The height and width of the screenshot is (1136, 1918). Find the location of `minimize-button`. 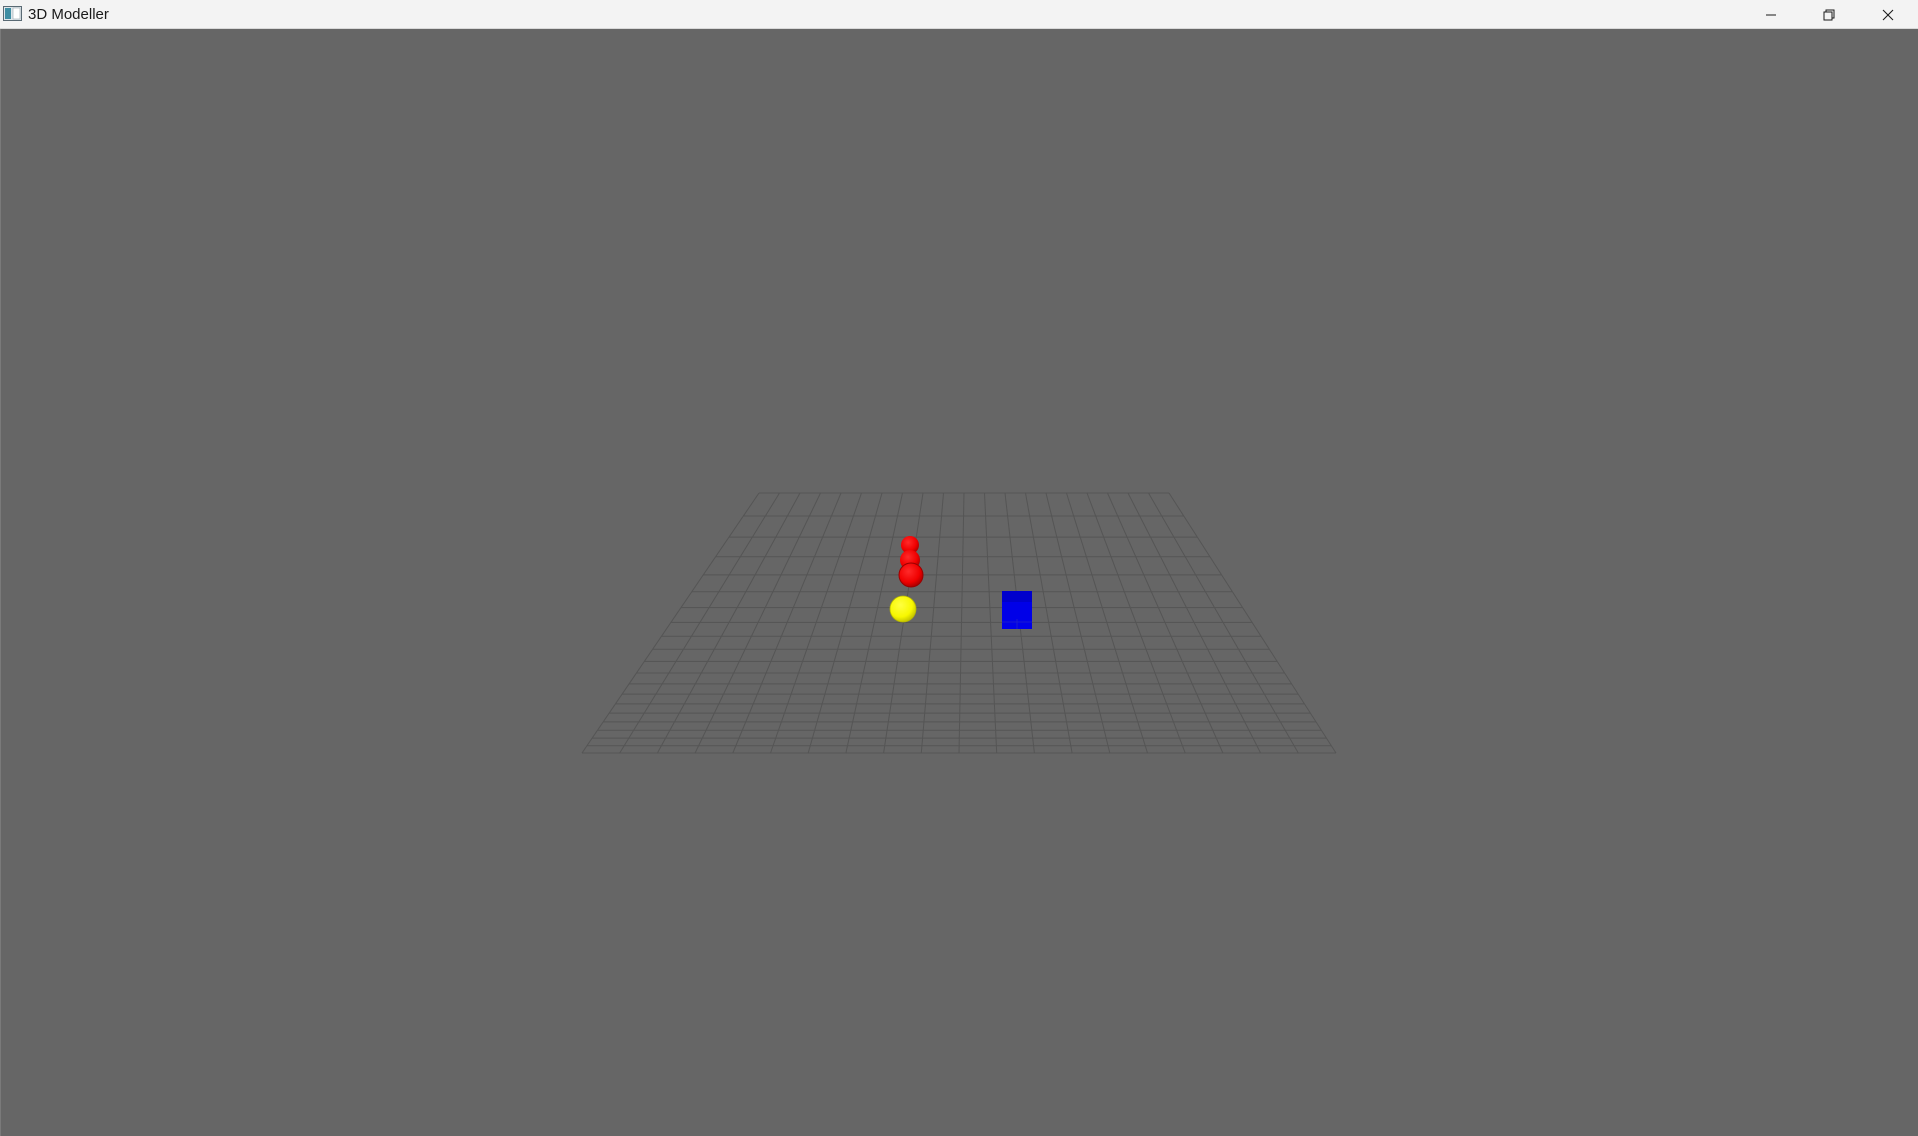

minimize-button is located at coordinates (1771, 14).